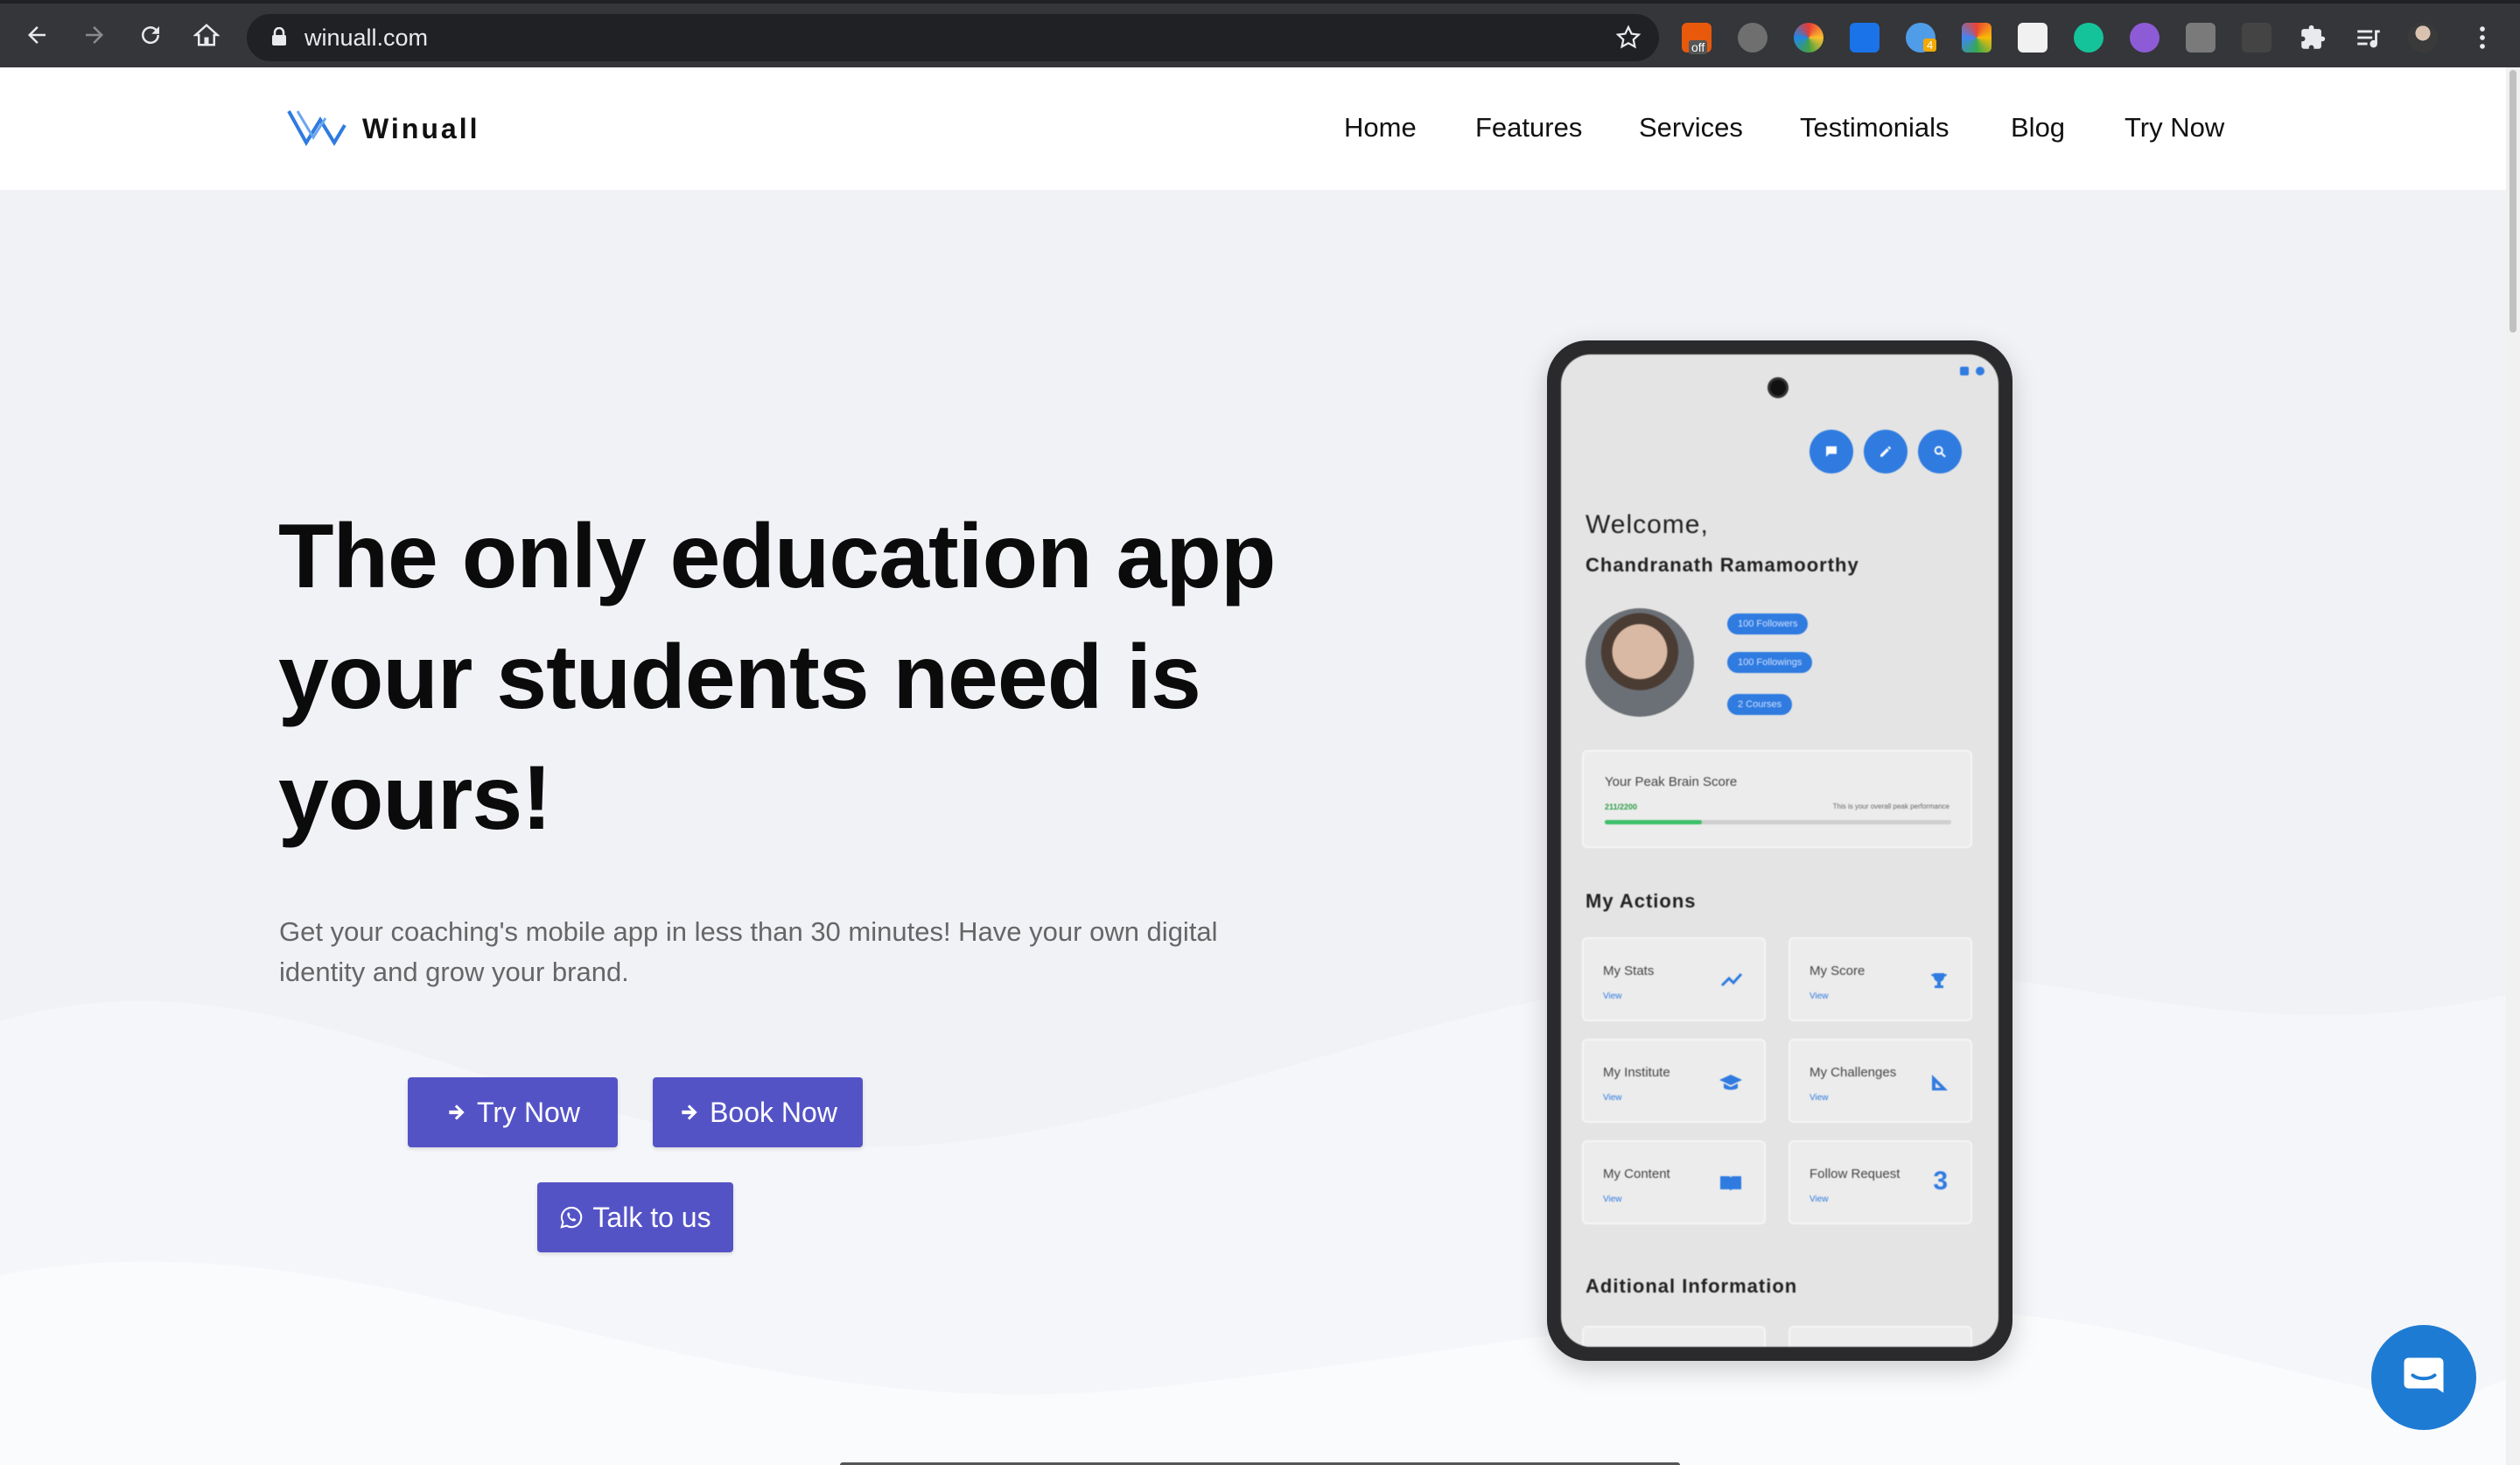 The image size is (2520, 1465). Describe the element at coordinates (1528, 128) in the screenshot. I see `nav-features: Features` at that location.